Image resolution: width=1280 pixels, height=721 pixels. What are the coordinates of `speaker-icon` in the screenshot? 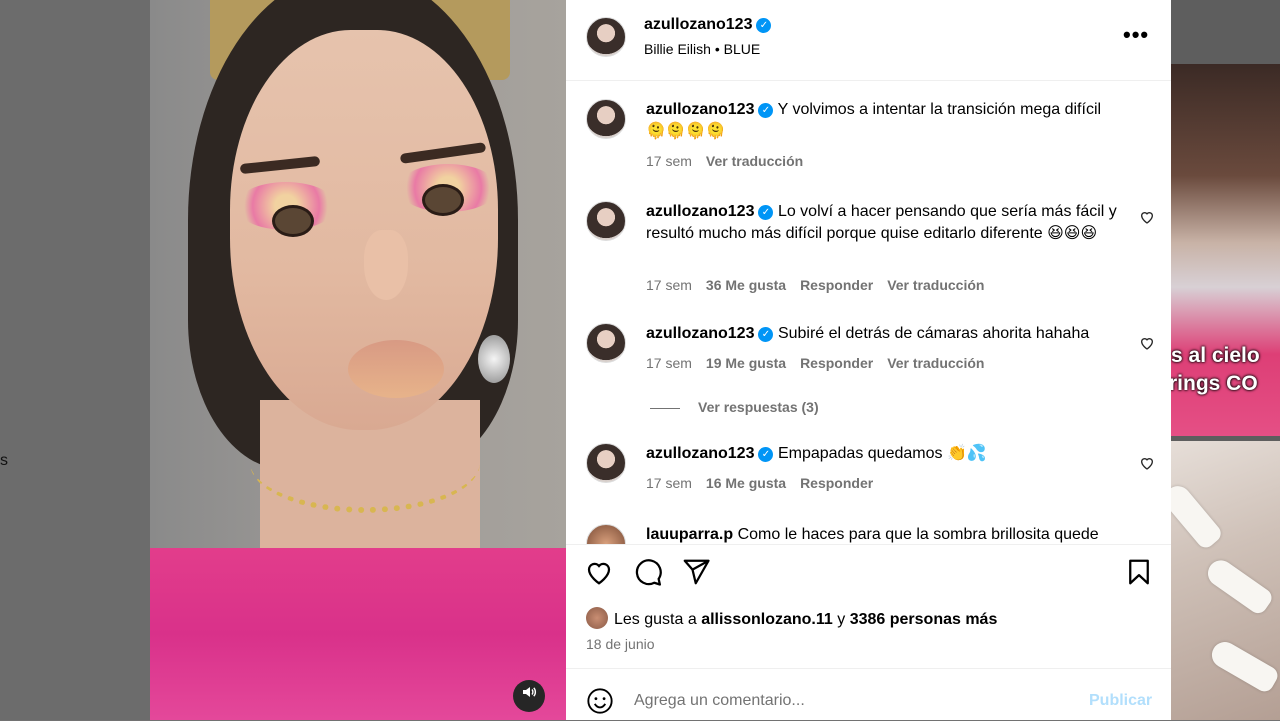 It's located at (529, 696).